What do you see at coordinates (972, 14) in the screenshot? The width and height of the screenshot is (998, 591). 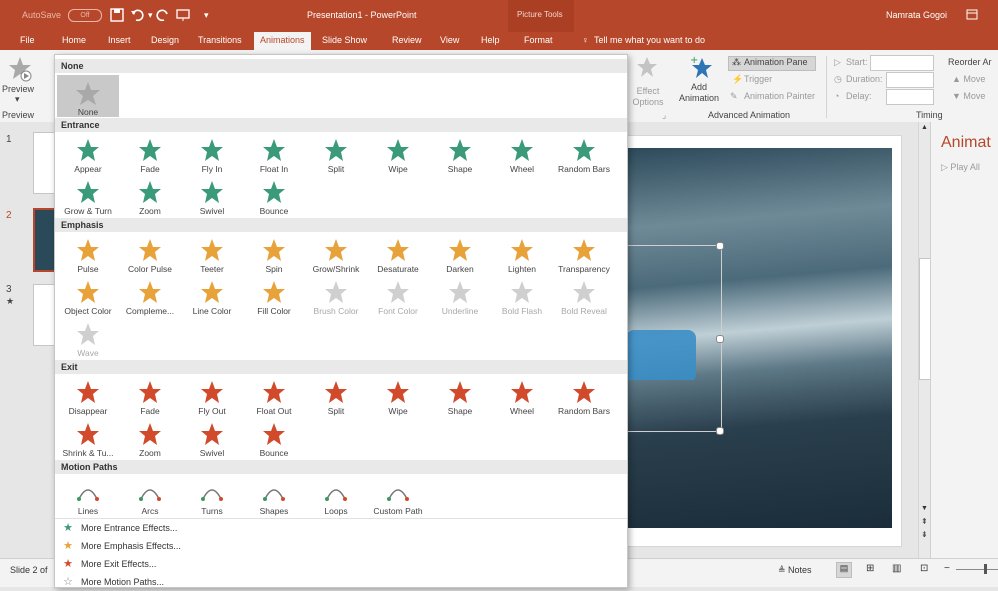 I see `ribbon-display-options-icon` at bounding box center [972, 14].